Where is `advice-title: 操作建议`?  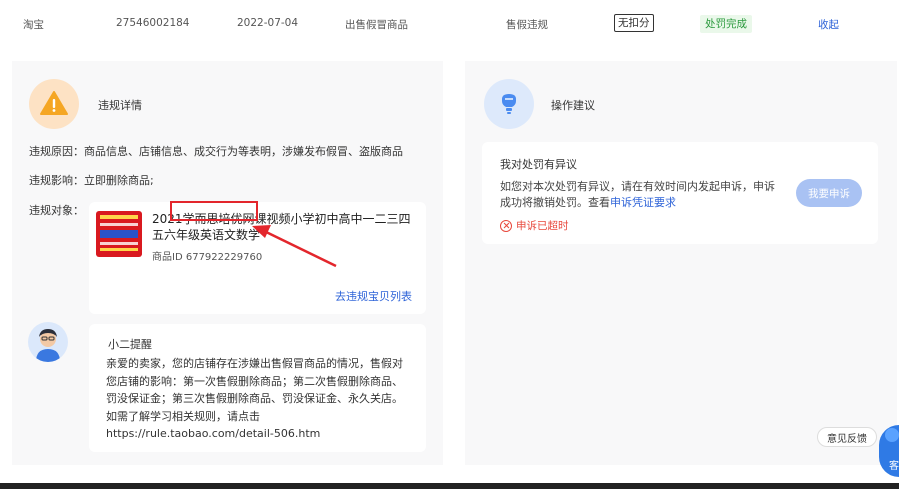
advice-title: 操作建议 is located at coordinates (573, 105).